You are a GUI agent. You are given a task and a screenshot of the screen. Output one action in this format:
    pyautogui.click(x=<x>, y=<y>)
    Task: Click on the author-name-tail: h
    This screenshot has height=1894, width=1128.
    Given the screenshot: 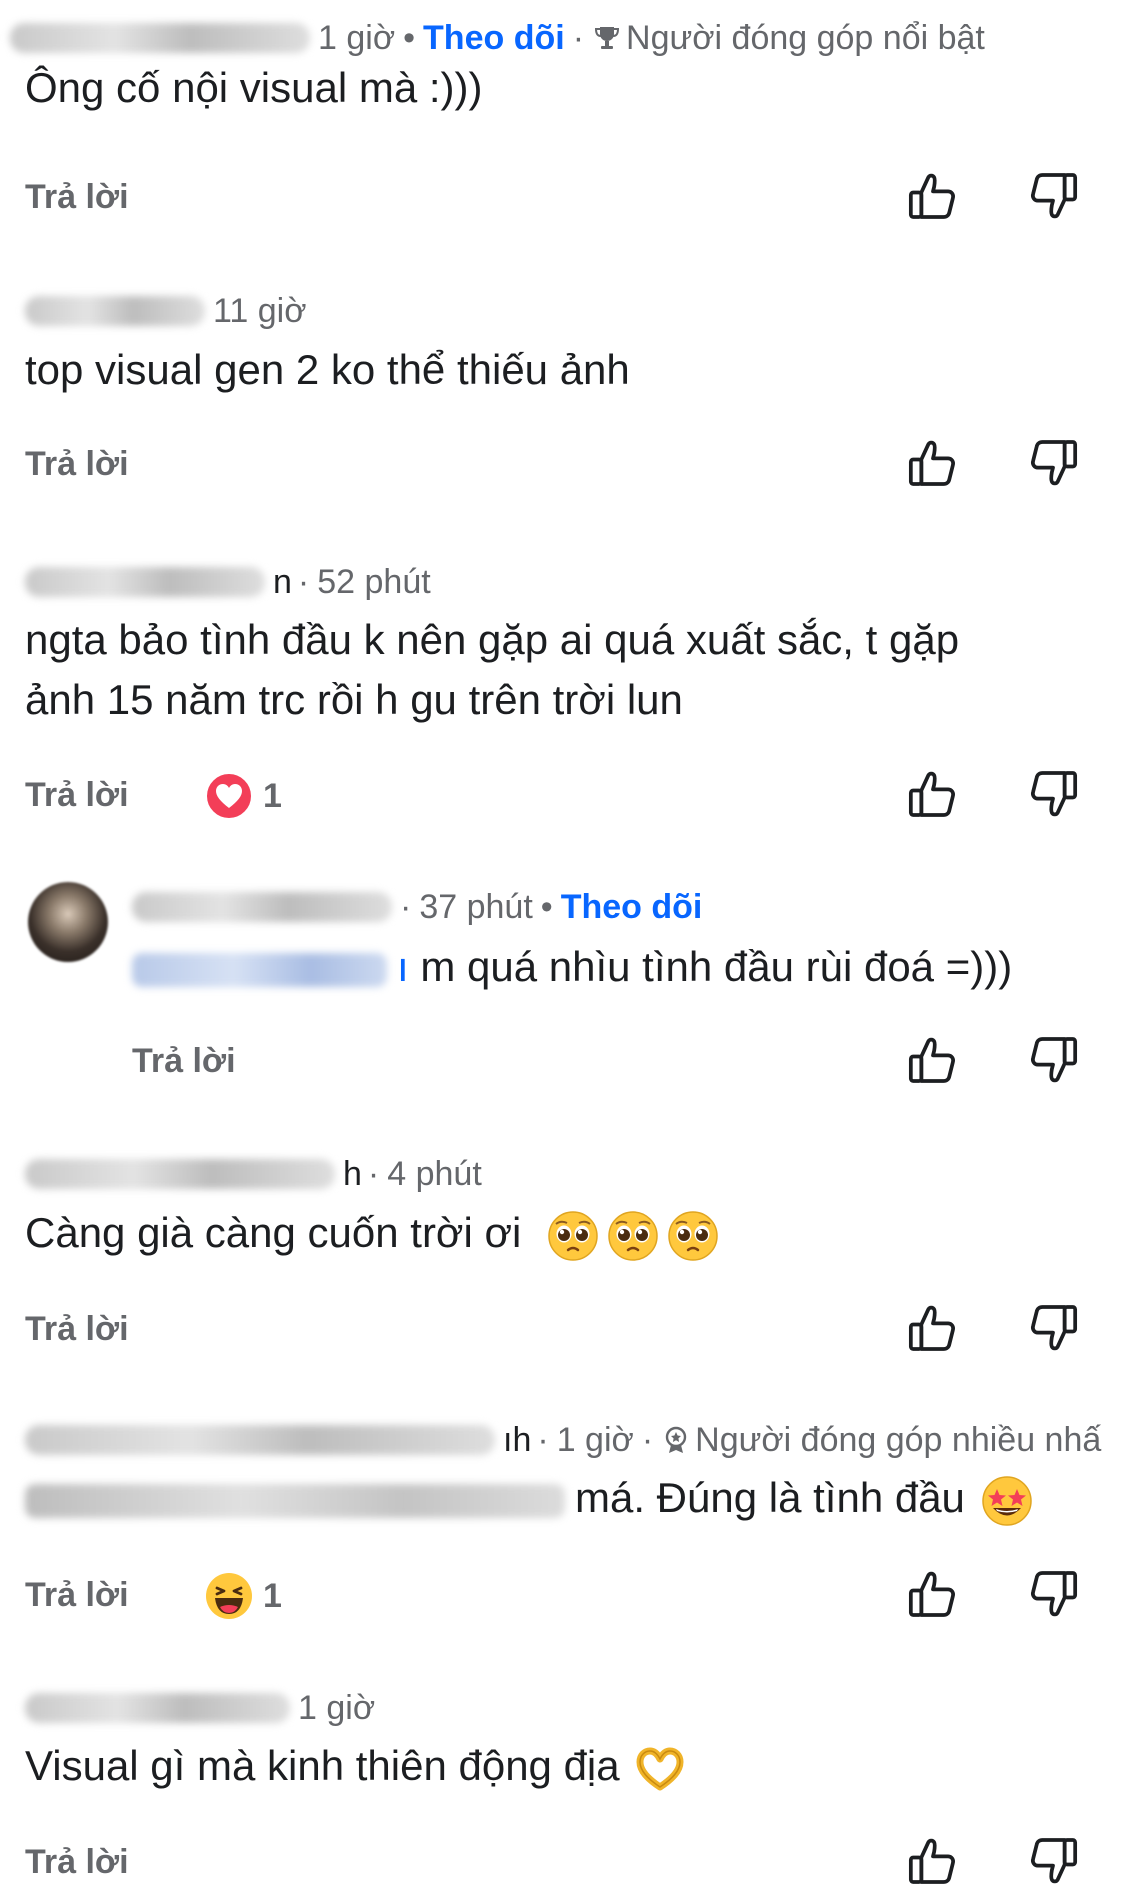 What is the action you would take?
    pyautogui.click(x=352, y=1173)
    